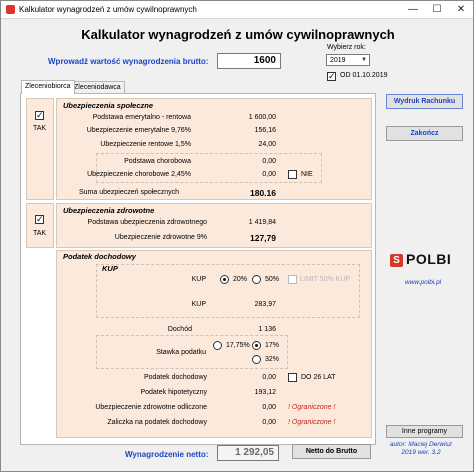 The height and width of the screenshot is (472, 474). Describe the element at coordinates (331, 76) in the screenshot. I see `date-checkbox` at that location.